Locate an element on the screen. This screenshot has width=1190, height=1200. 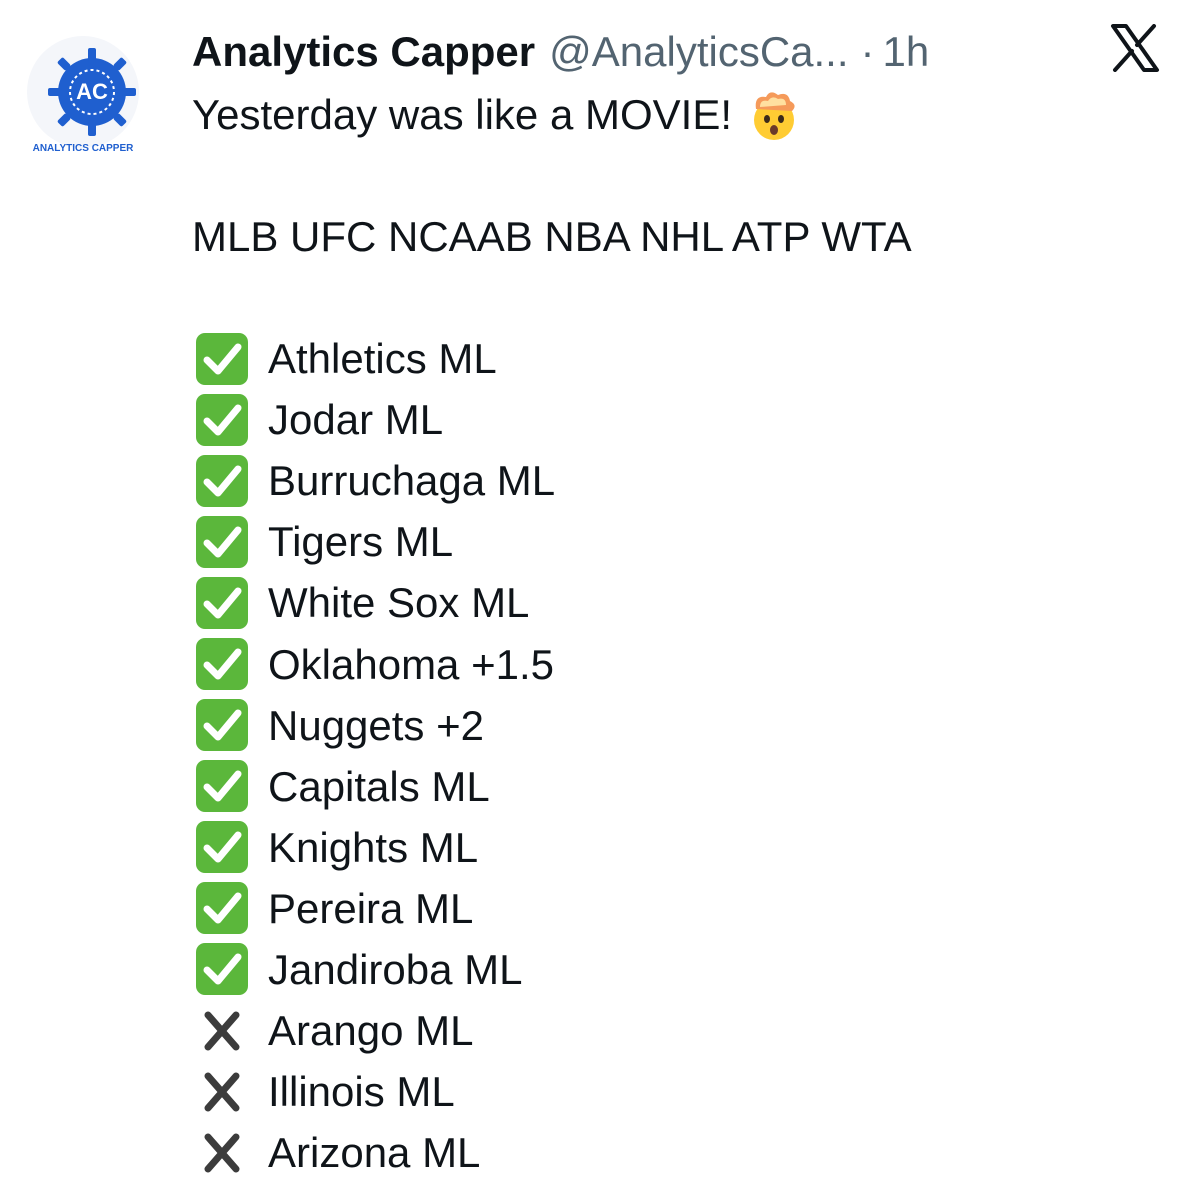
pick-text: Arango ML is located at coordinates (371, 1031).